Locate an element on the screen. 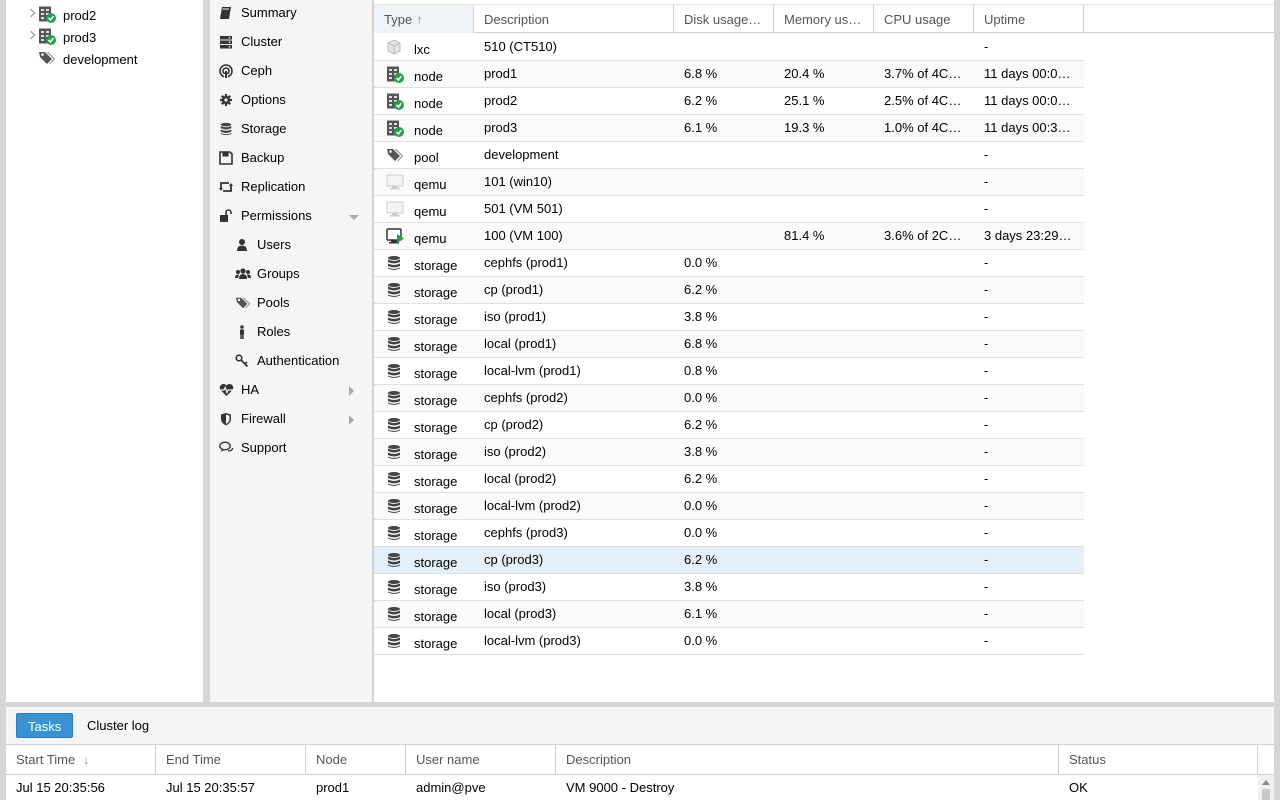  menu-item-permissions: Permissions is located at coordinates (291, 217).